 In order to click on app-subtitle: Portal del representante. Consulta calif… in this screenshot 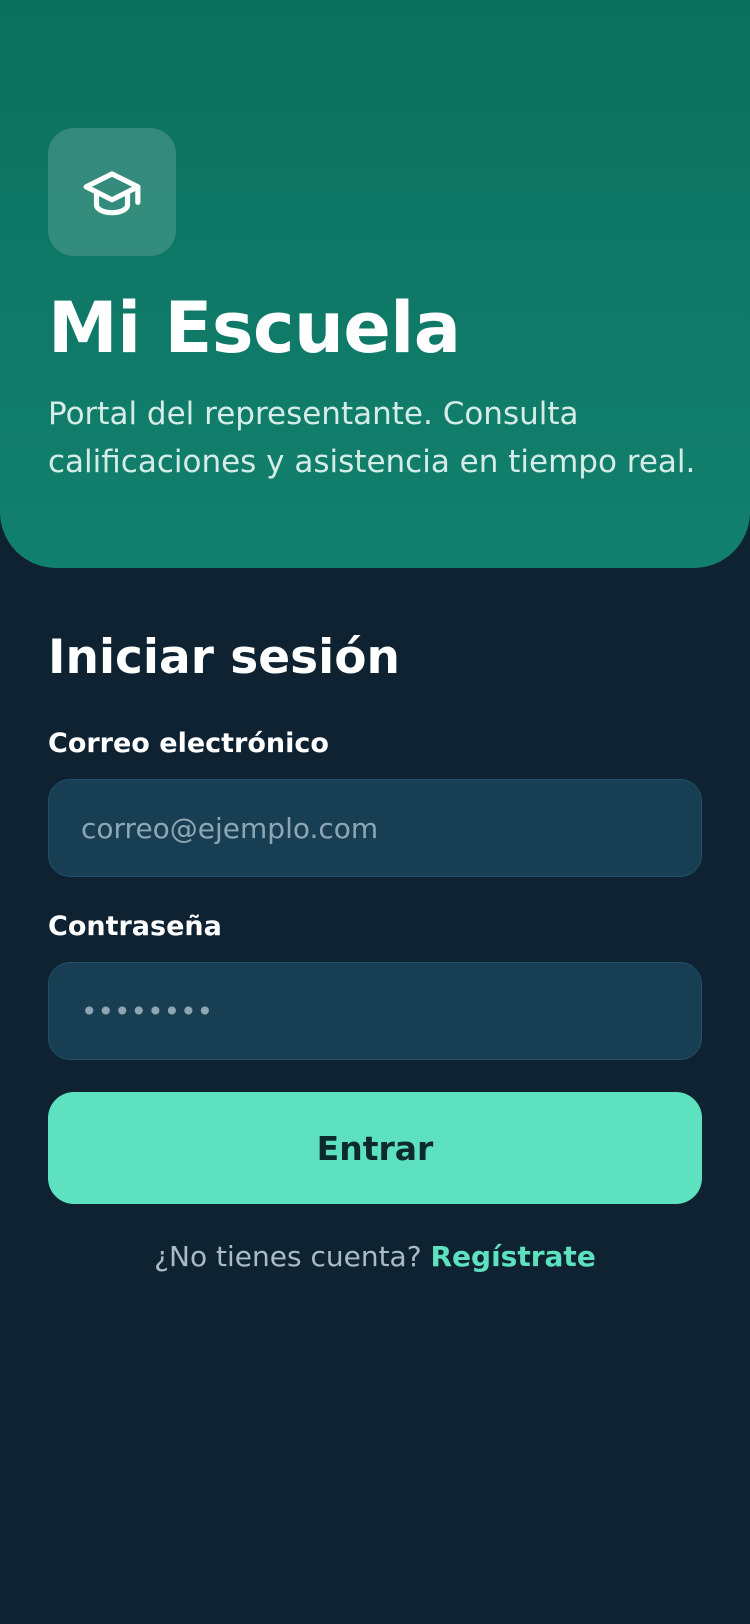, I will do `click(372, 438)`.